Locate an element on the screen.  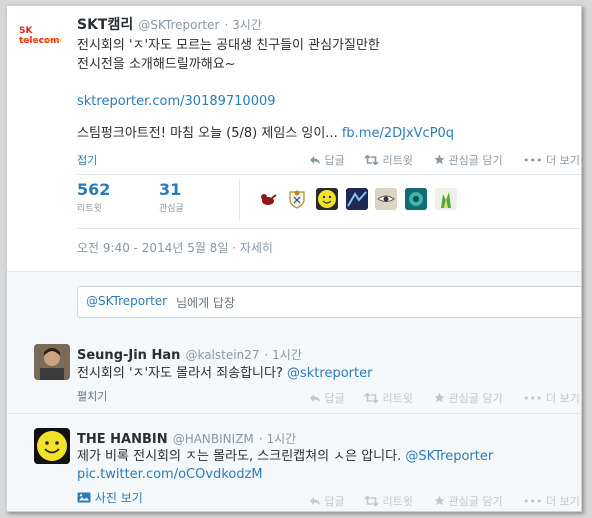
mention-link: @sktreporter is located at coordinates (329, 373).